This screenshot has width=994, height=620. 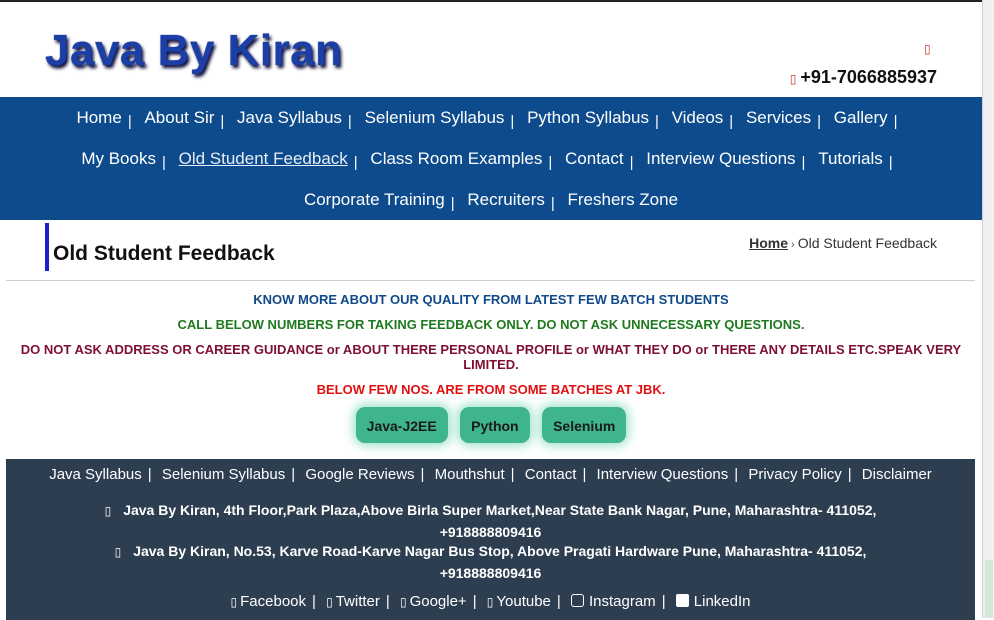 I want to click on mobile-icon: ▯, so click(x=927, y=49).